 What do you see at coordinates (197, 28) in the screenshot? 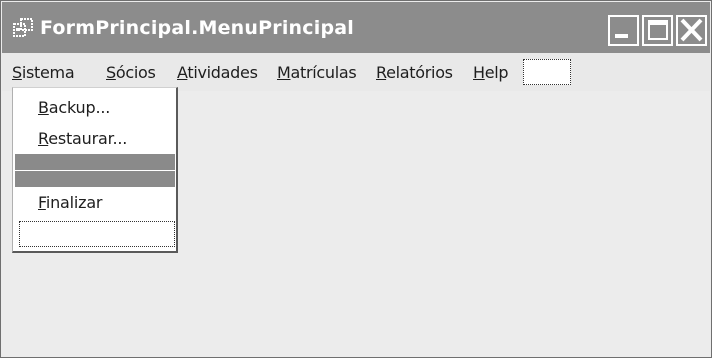
I see `window-title: FormPrincipal.MenuPrincipal` at bounding box center [197, 28].